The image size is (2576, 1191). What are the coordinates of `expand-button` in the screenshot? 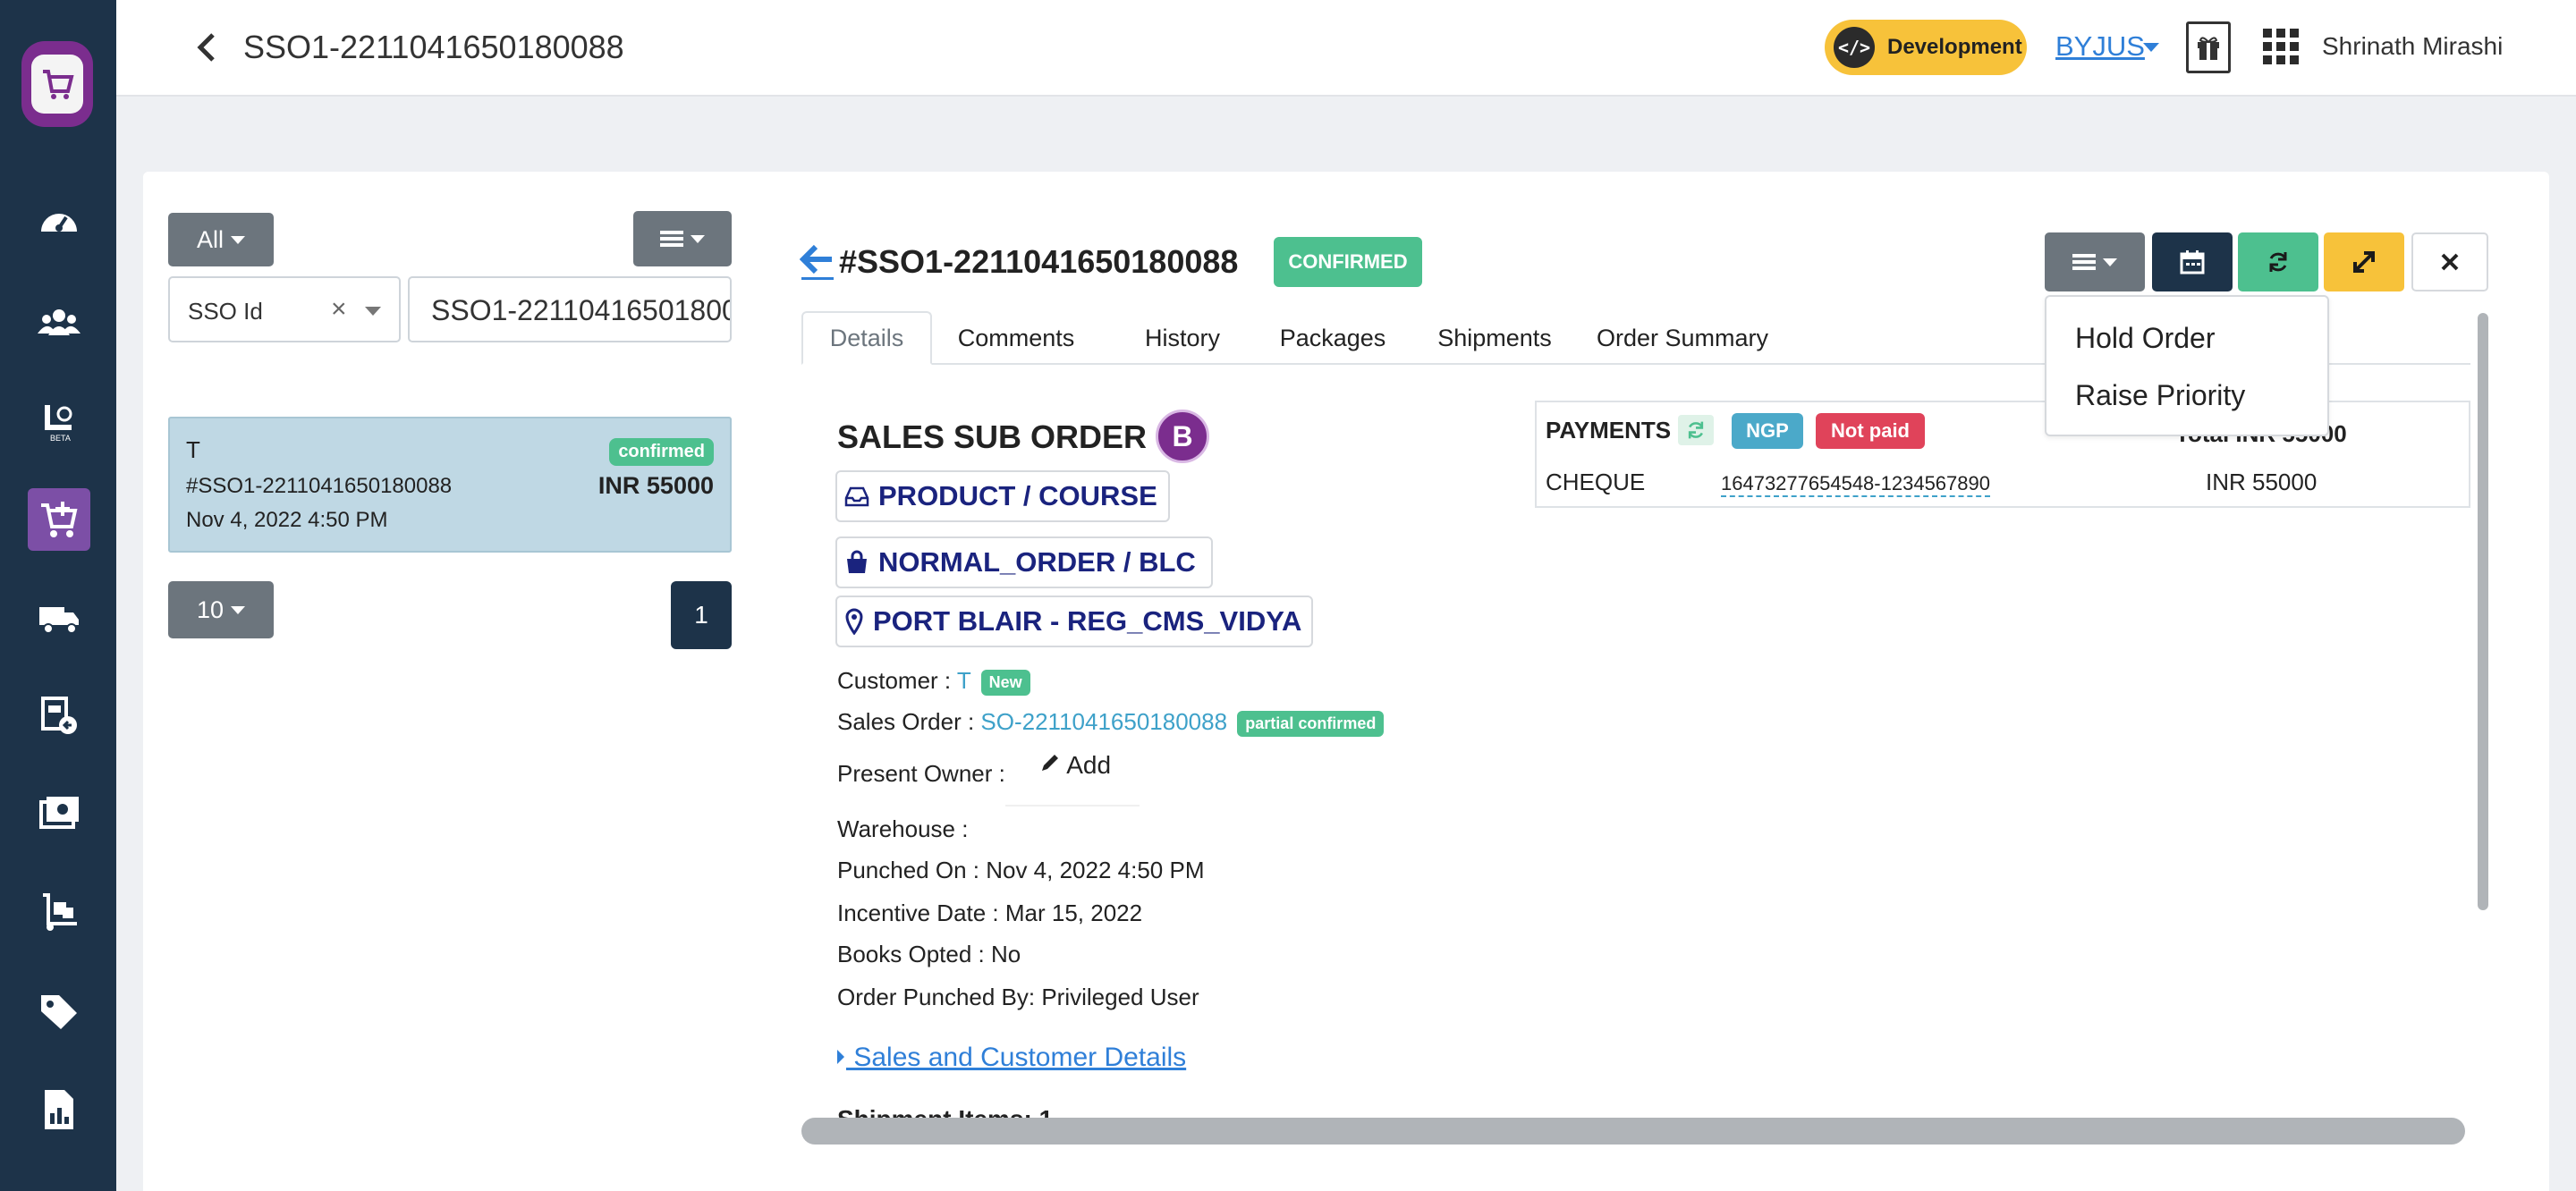 It's located at (2364, 261).